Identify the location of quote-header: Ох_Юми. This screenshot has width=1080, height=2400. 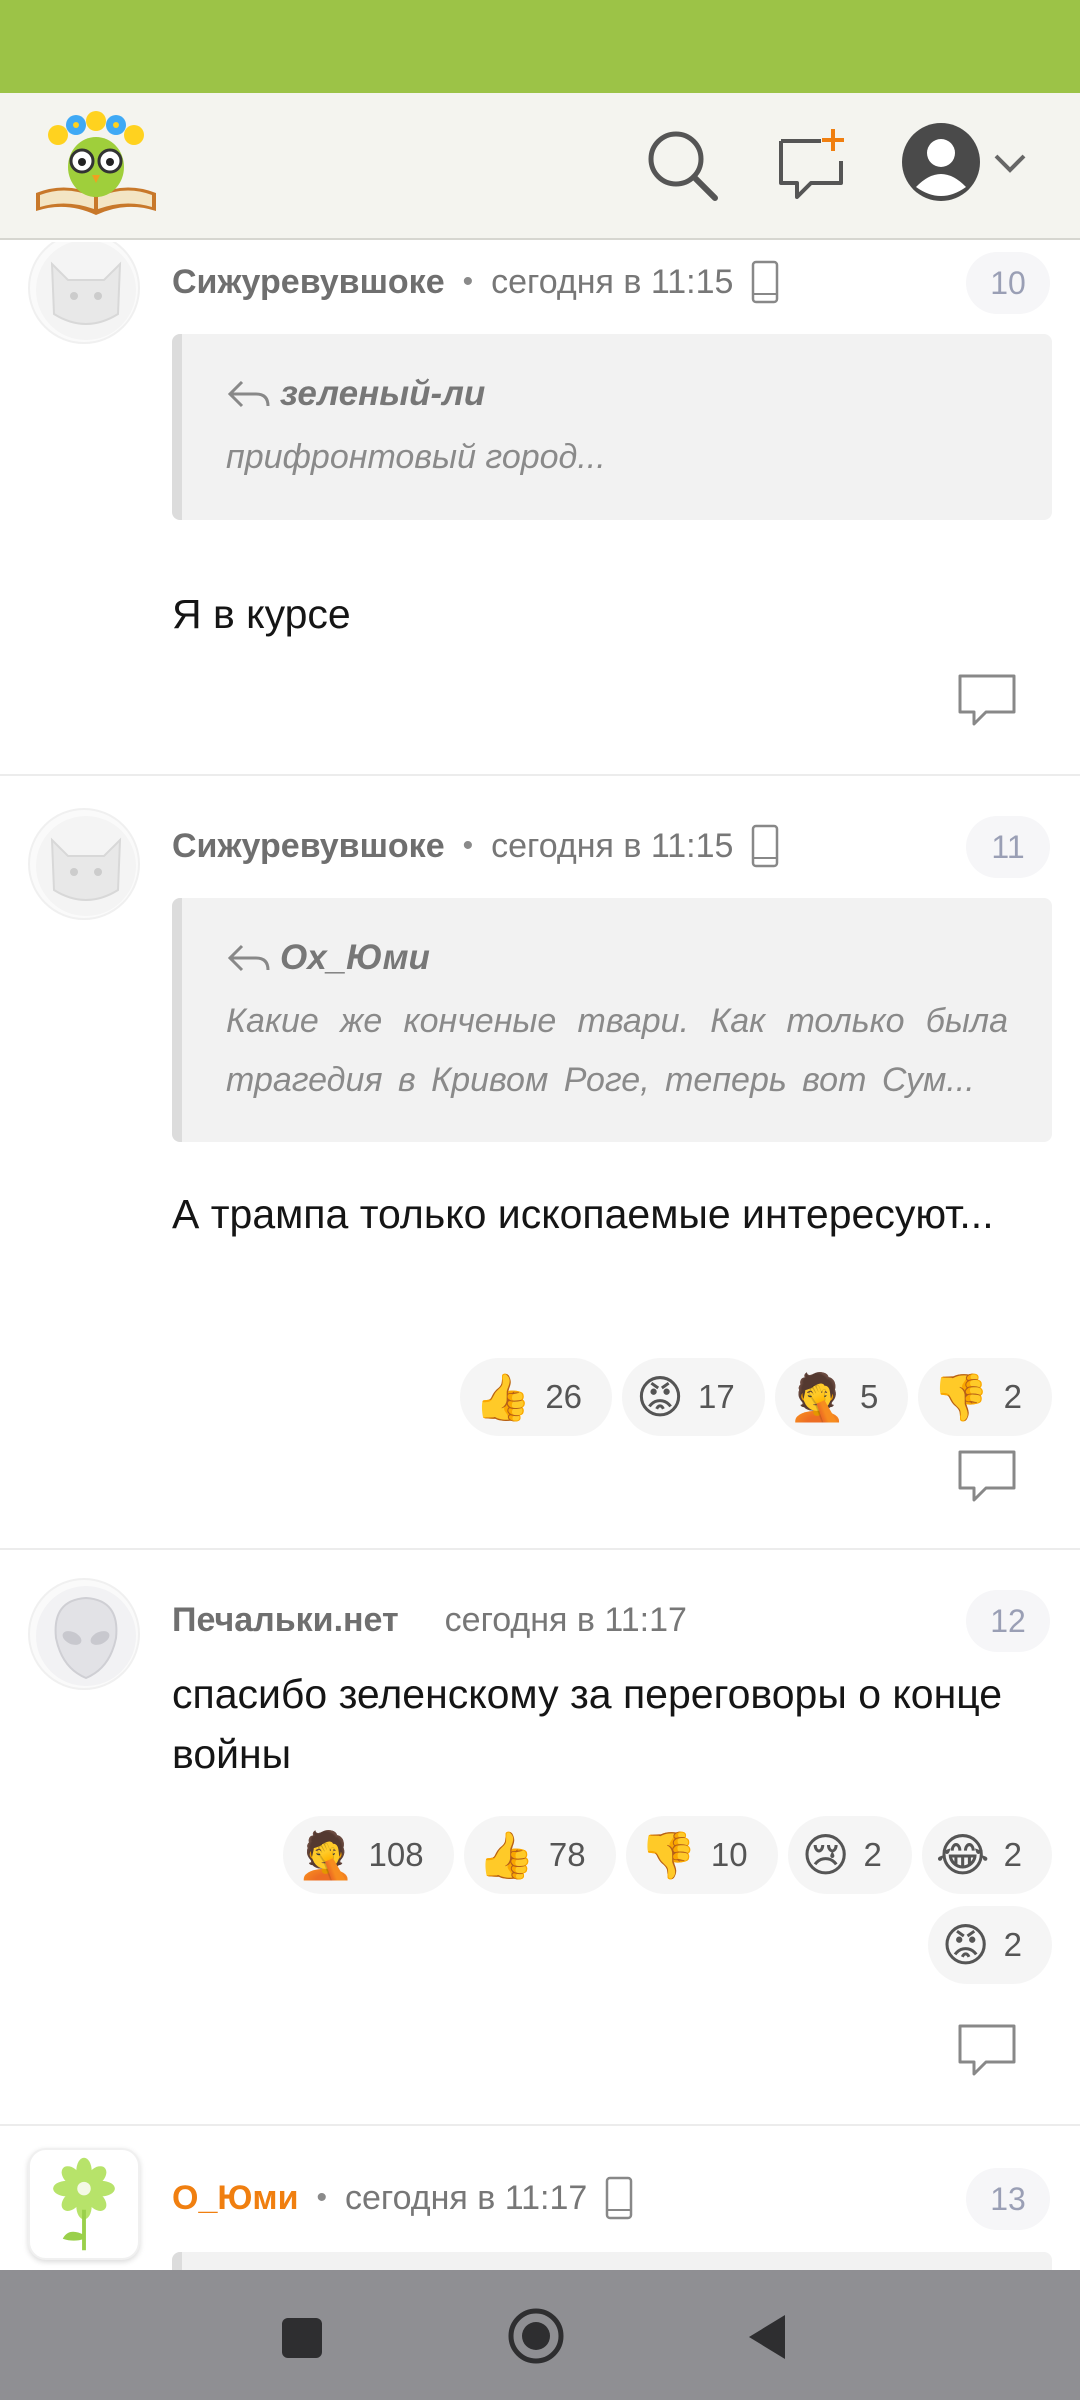
(617, 958).